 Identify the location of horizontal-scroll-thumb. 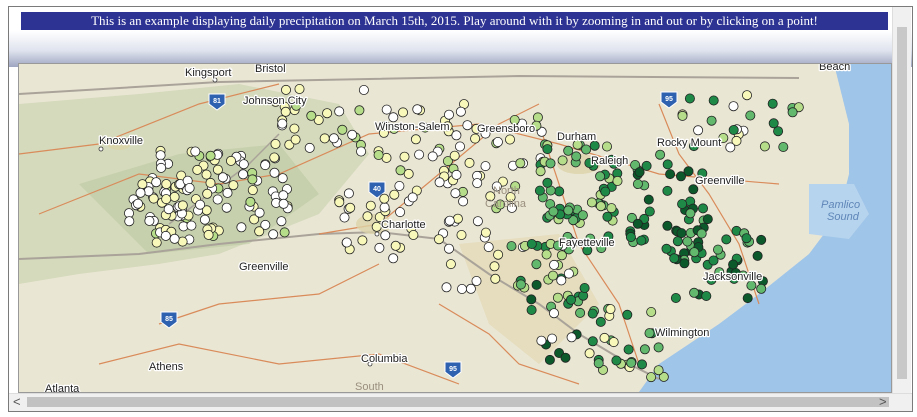
(458, 402).